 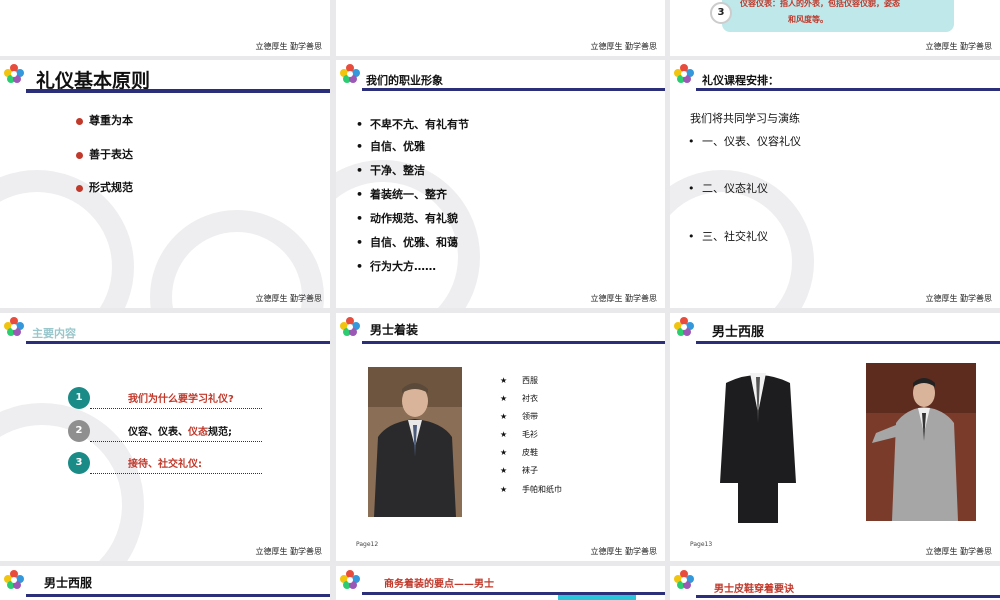 I want to click on slide-title: 男士皮鞋穿着要诀, so click(x=754, y=589).